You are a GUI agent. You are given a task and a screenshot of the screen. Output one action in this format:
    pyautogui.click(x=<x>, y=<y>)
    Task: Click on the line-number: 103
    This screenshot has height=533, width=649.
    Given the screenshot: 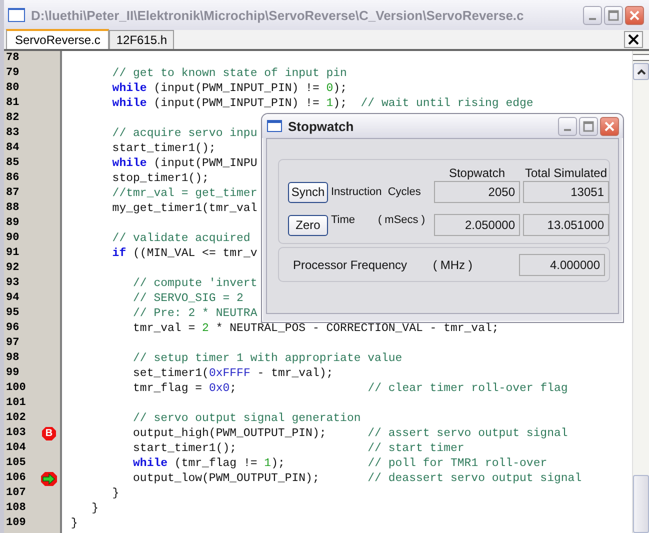 What is the action you would take?
    pyautogui.click(x=16, y=433)
    